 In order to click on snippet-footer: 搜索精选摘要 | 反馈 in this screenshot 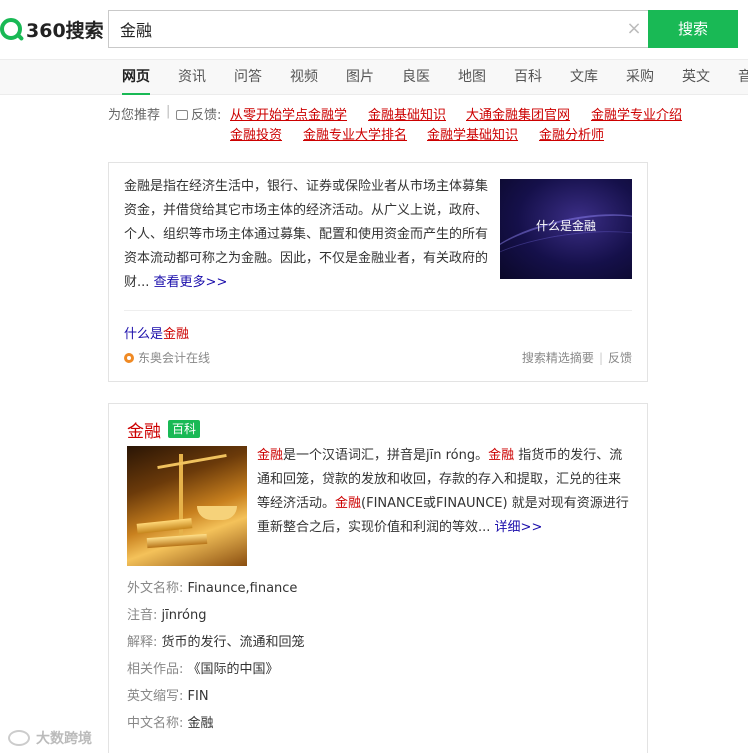, I will do `click(577, 357)`.